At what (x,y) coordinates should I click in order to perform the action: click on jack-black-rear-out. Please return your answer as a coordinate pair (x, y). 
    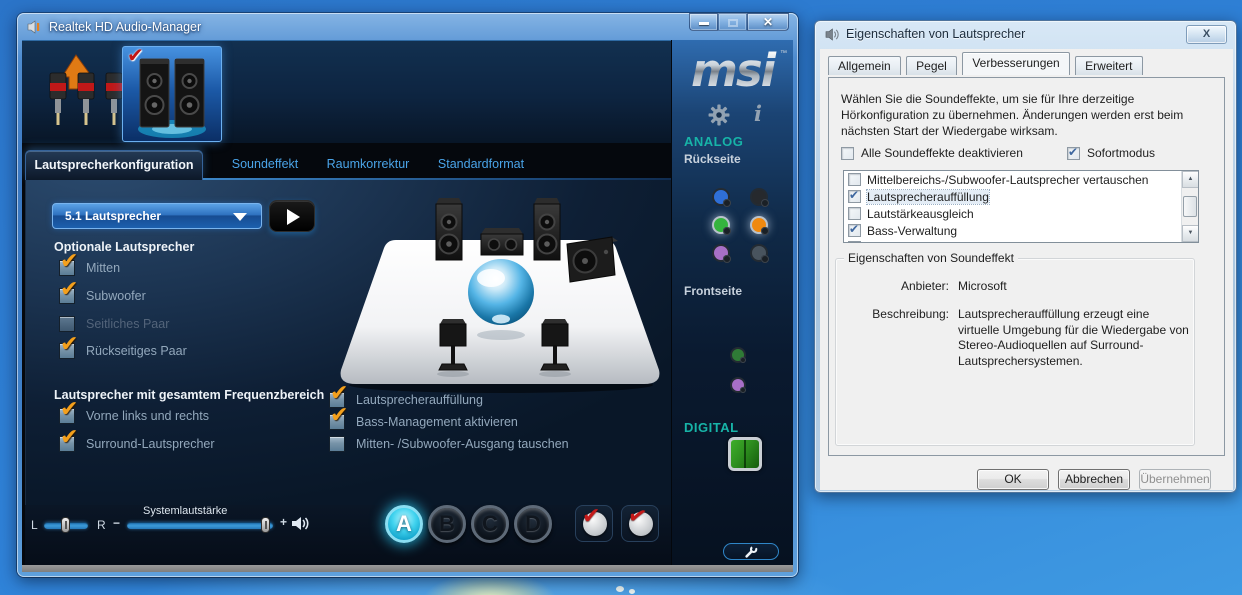
    Looking at the image, I should click on (760, 198).